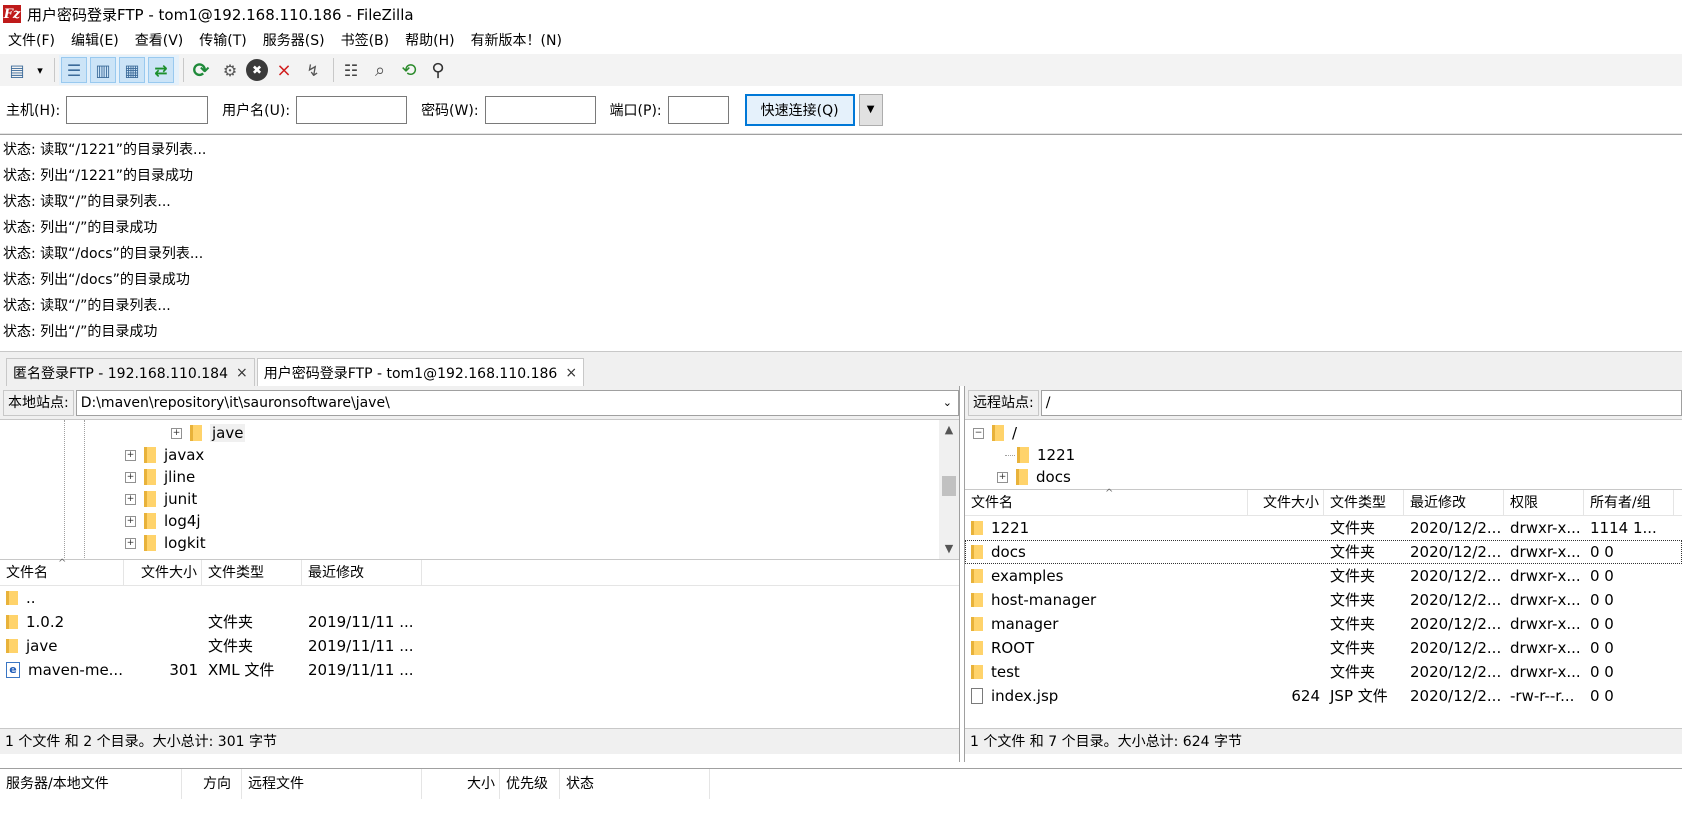 The width and height of the screenshot is (1682, 817). I want to click on tab-anonymous-ftp: 匿名登录FTP - 192.168.110.184 ×, so click(130, 372).